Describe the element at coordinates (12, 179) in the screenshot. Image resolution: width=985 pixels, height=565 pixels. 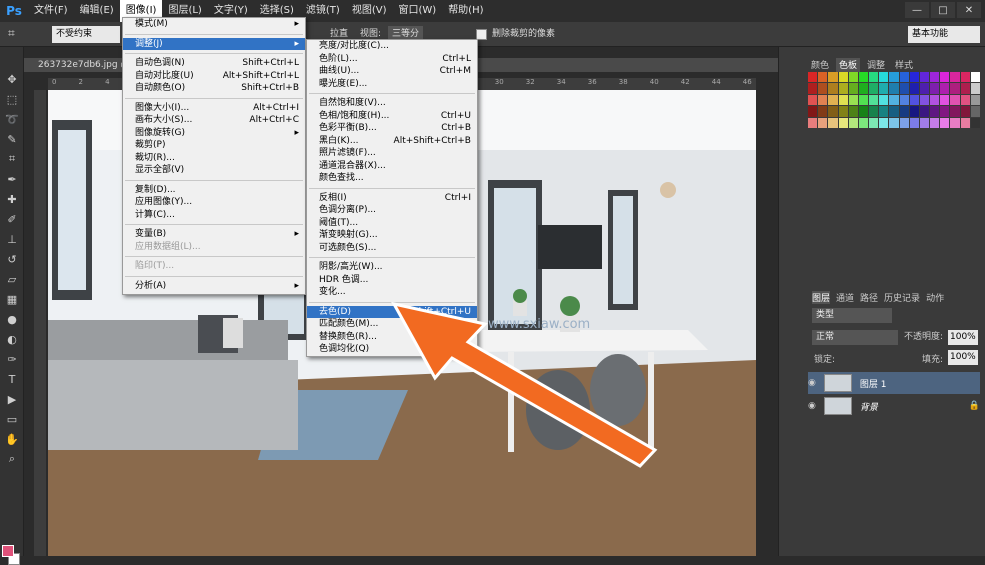
I see `eyedropper-icon: ✒` at that location.